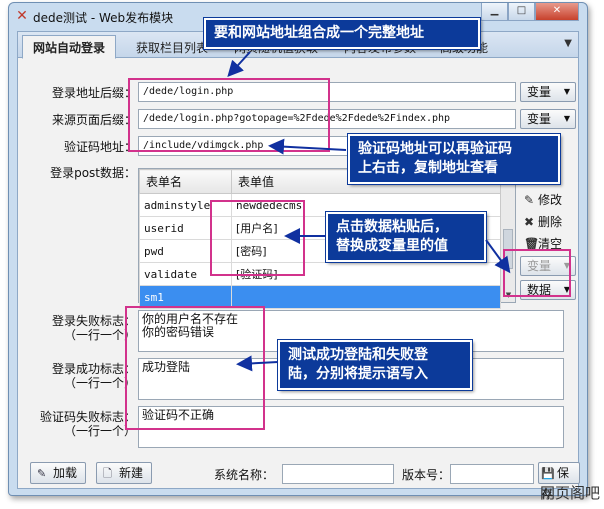 This screenshot has height=509, width=604. Describe the element at coordinates (426, 475) in the screenshot. I see `version-label: 版本号：` at that location.